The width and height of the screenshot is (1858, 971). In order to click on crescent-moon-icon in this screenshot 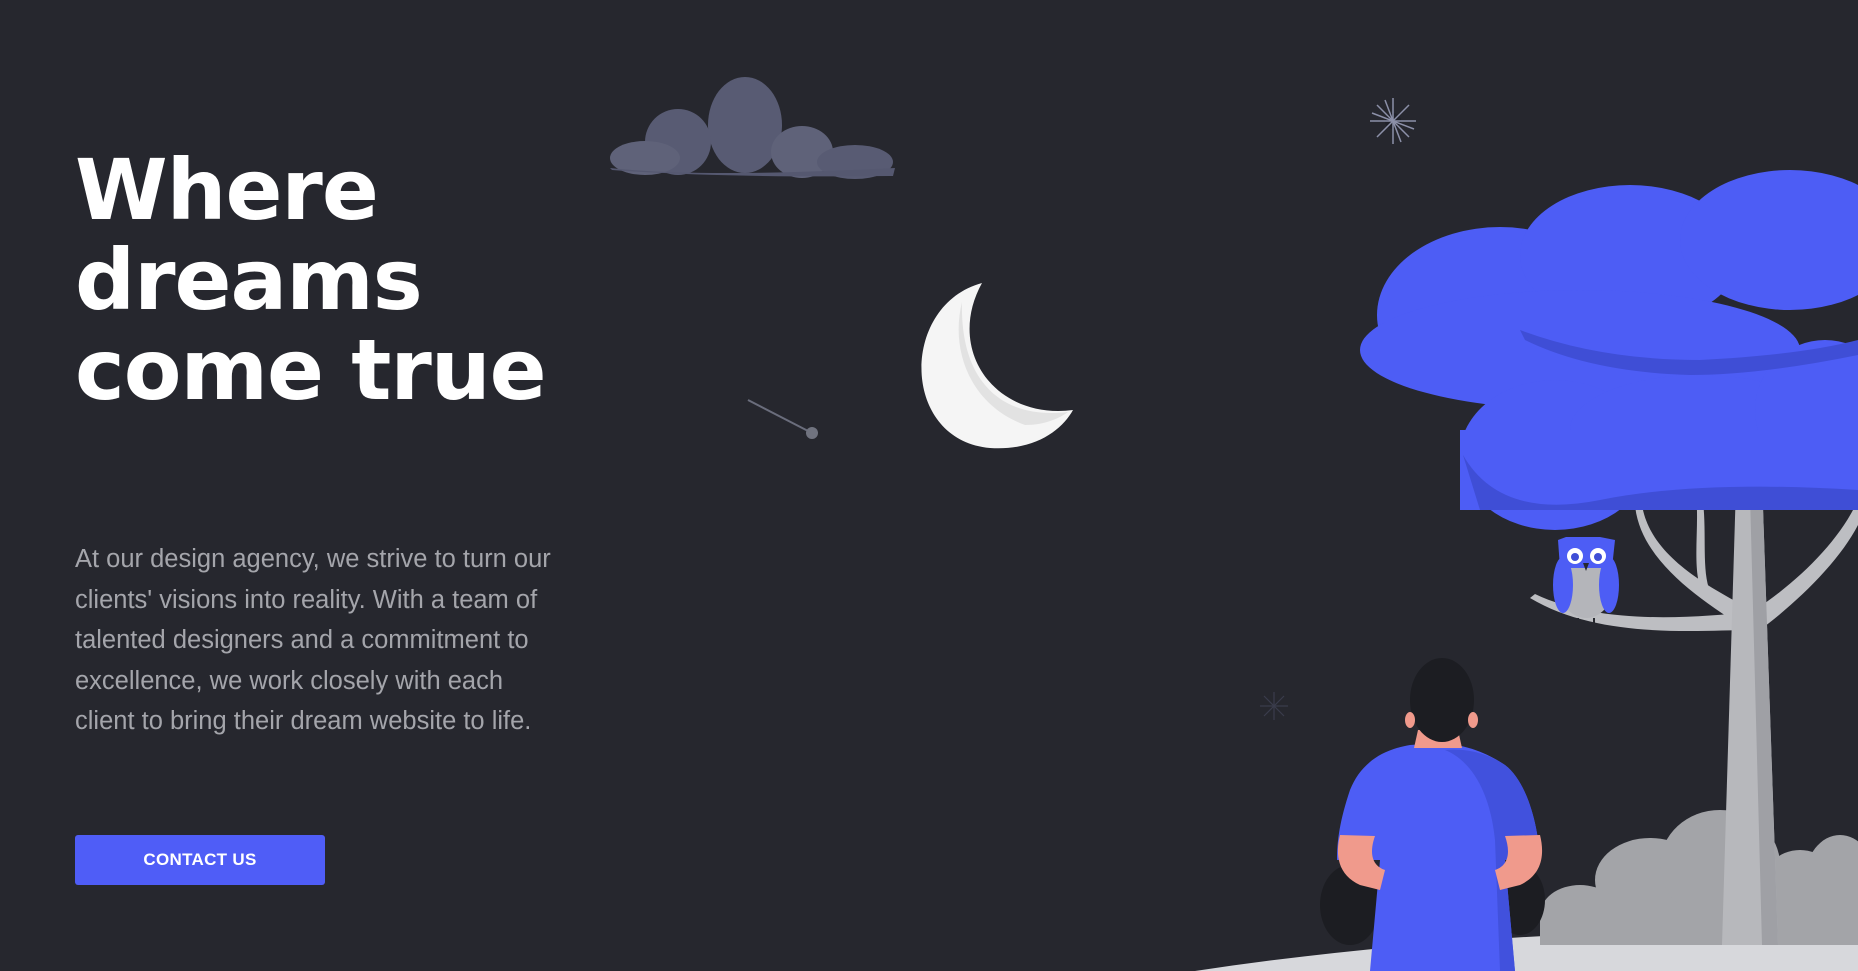, I will do `click(997, 366)`.